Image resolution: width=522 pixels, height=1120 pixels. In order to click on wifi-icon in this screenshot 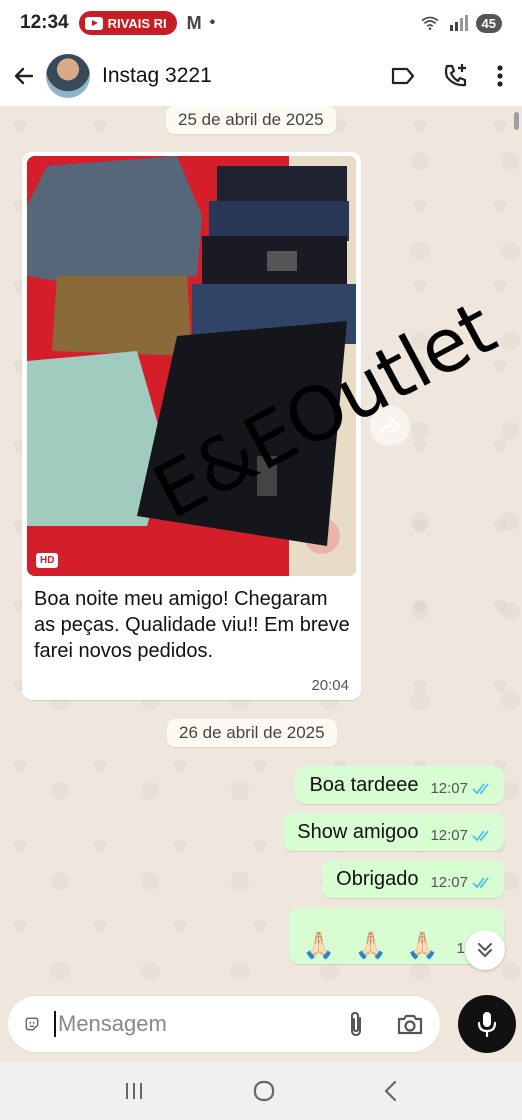, I will do `click(430, 23)`.